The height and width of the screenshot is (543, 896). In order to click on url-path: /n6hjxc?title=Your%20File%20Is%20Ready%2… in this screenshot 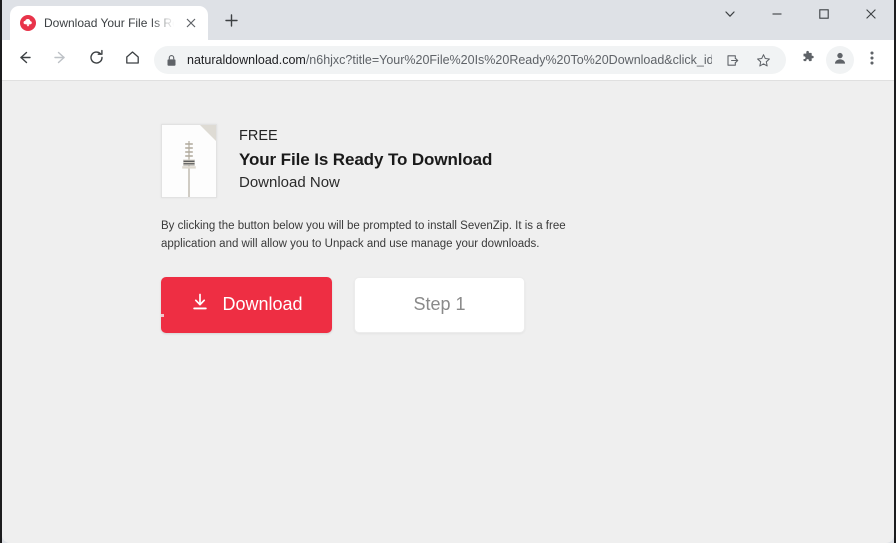, I will do `click(508, 60)`.